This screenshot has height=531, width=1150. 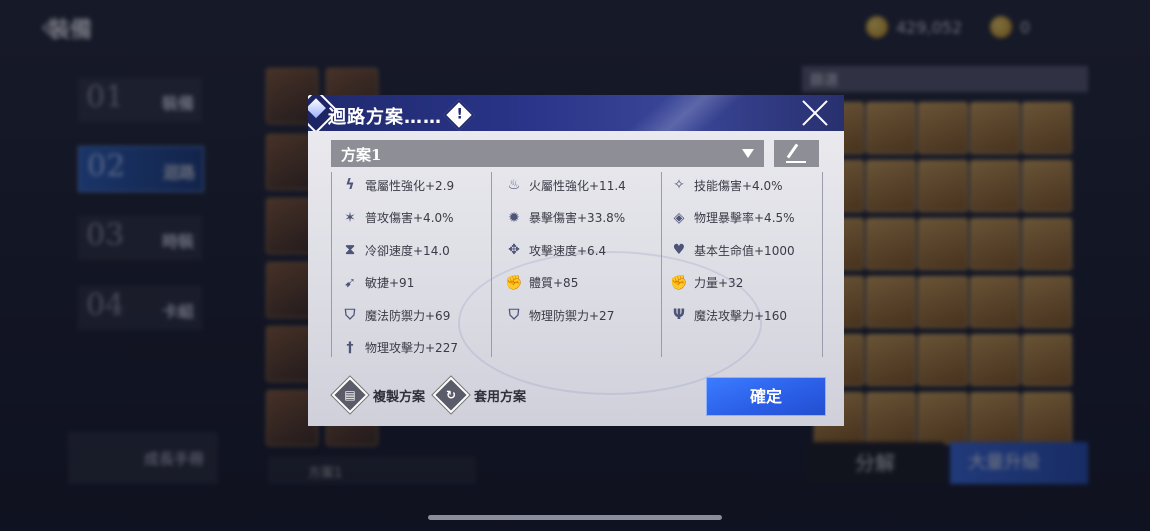 I want to click on apply-icon: ↻, so click(x=451, y=395).